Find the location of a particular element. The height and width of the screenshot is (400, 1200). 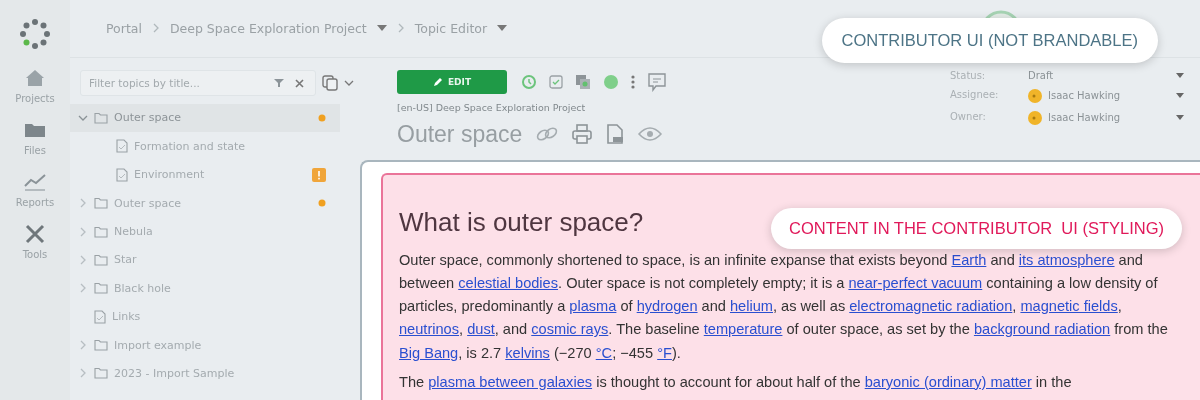

filter-icon is located at coordinates (279, 82).